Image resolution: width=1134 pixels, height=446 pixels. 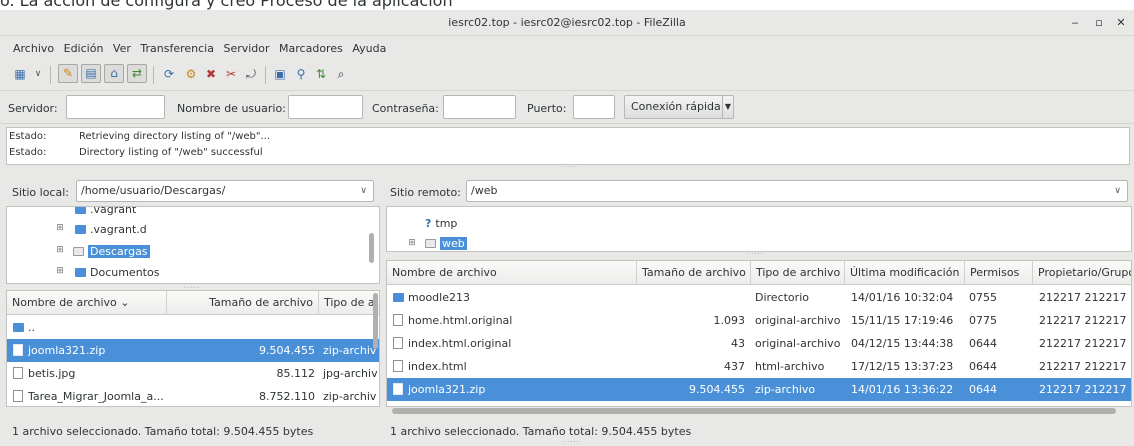 What do you see at coordinates (191, 74) in the screenshot?
I see `process-queue-icon: ⚙` at bounding box center [191, 74].